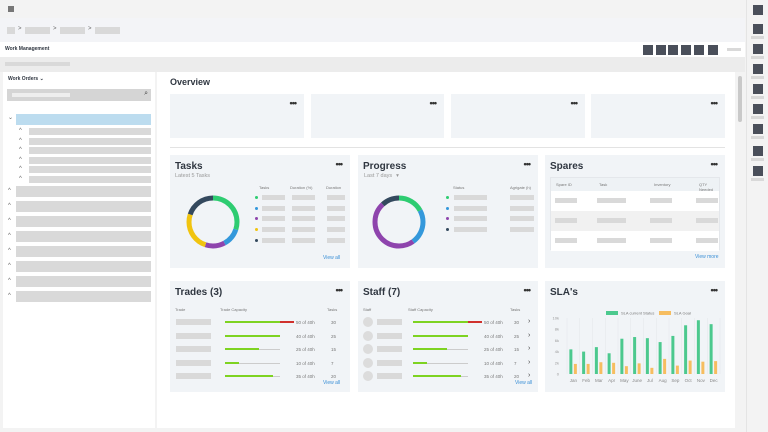 The image size is (768, 432). I want to click on date-range-dropdown: Last 7 days ▾, so click(381, 176).